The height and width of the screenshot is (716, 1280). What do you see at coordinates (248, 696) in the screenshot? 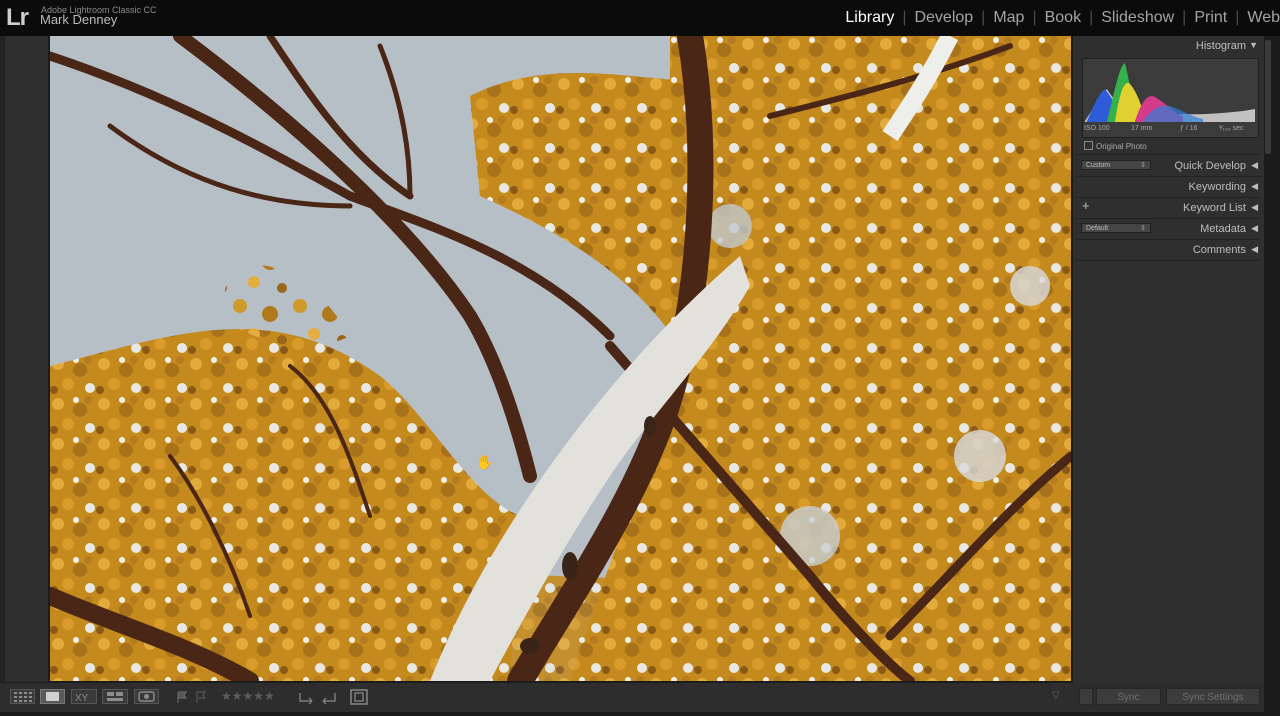
I see `star-rating: ★★★★★` at bounding box center [248, 696].